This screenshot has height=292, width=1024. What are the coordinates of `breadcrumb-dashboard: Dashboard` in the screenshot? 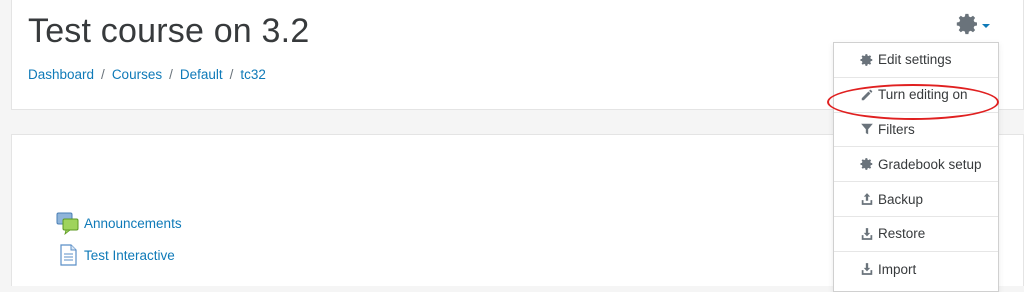 It's located at (61, 74).